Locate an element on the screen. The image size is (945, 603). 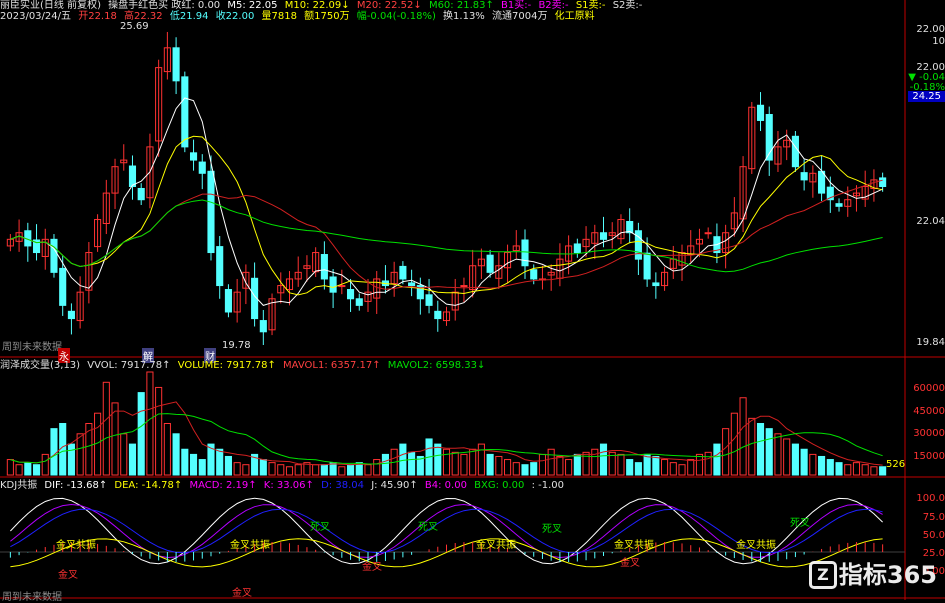
signal-golden-resonance-4: 金叉共振 is located at coordinates (634, 545).